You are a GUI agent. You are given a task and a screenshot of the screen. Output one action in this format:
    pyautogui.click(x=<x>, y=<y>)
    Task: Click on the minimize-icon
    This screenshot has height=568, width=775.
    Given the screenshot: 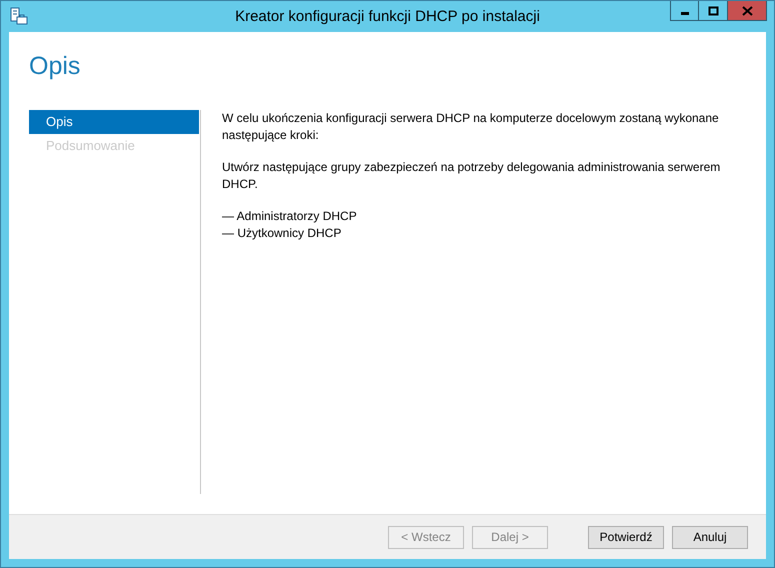 What is the action you would take?
    pyautogui.click(x=684, y=13)
    